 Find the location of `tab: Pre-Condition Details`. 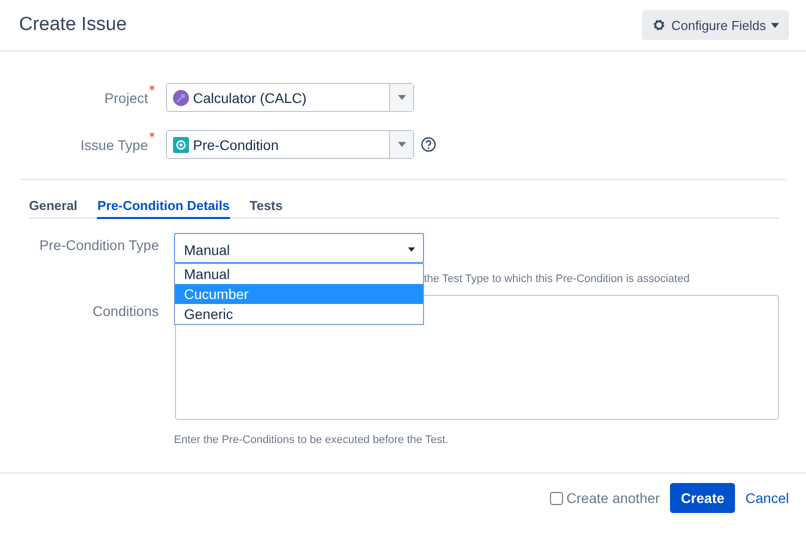

tab: Pre-Condition Details is located at coordinates (163, 207).